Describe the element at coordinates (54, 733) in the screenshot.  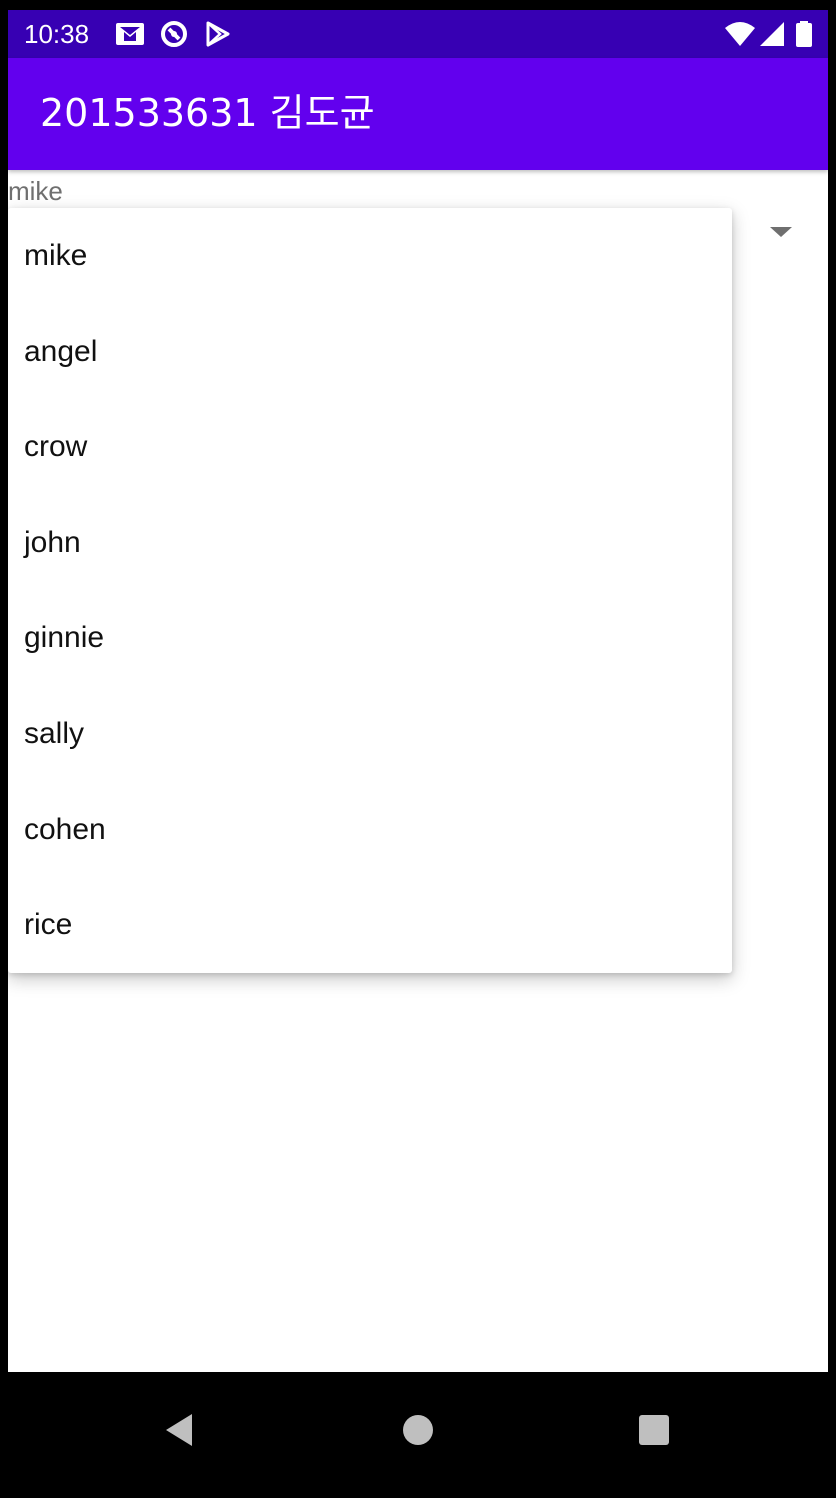
I see `dropdown-item-label: sally` at that location.